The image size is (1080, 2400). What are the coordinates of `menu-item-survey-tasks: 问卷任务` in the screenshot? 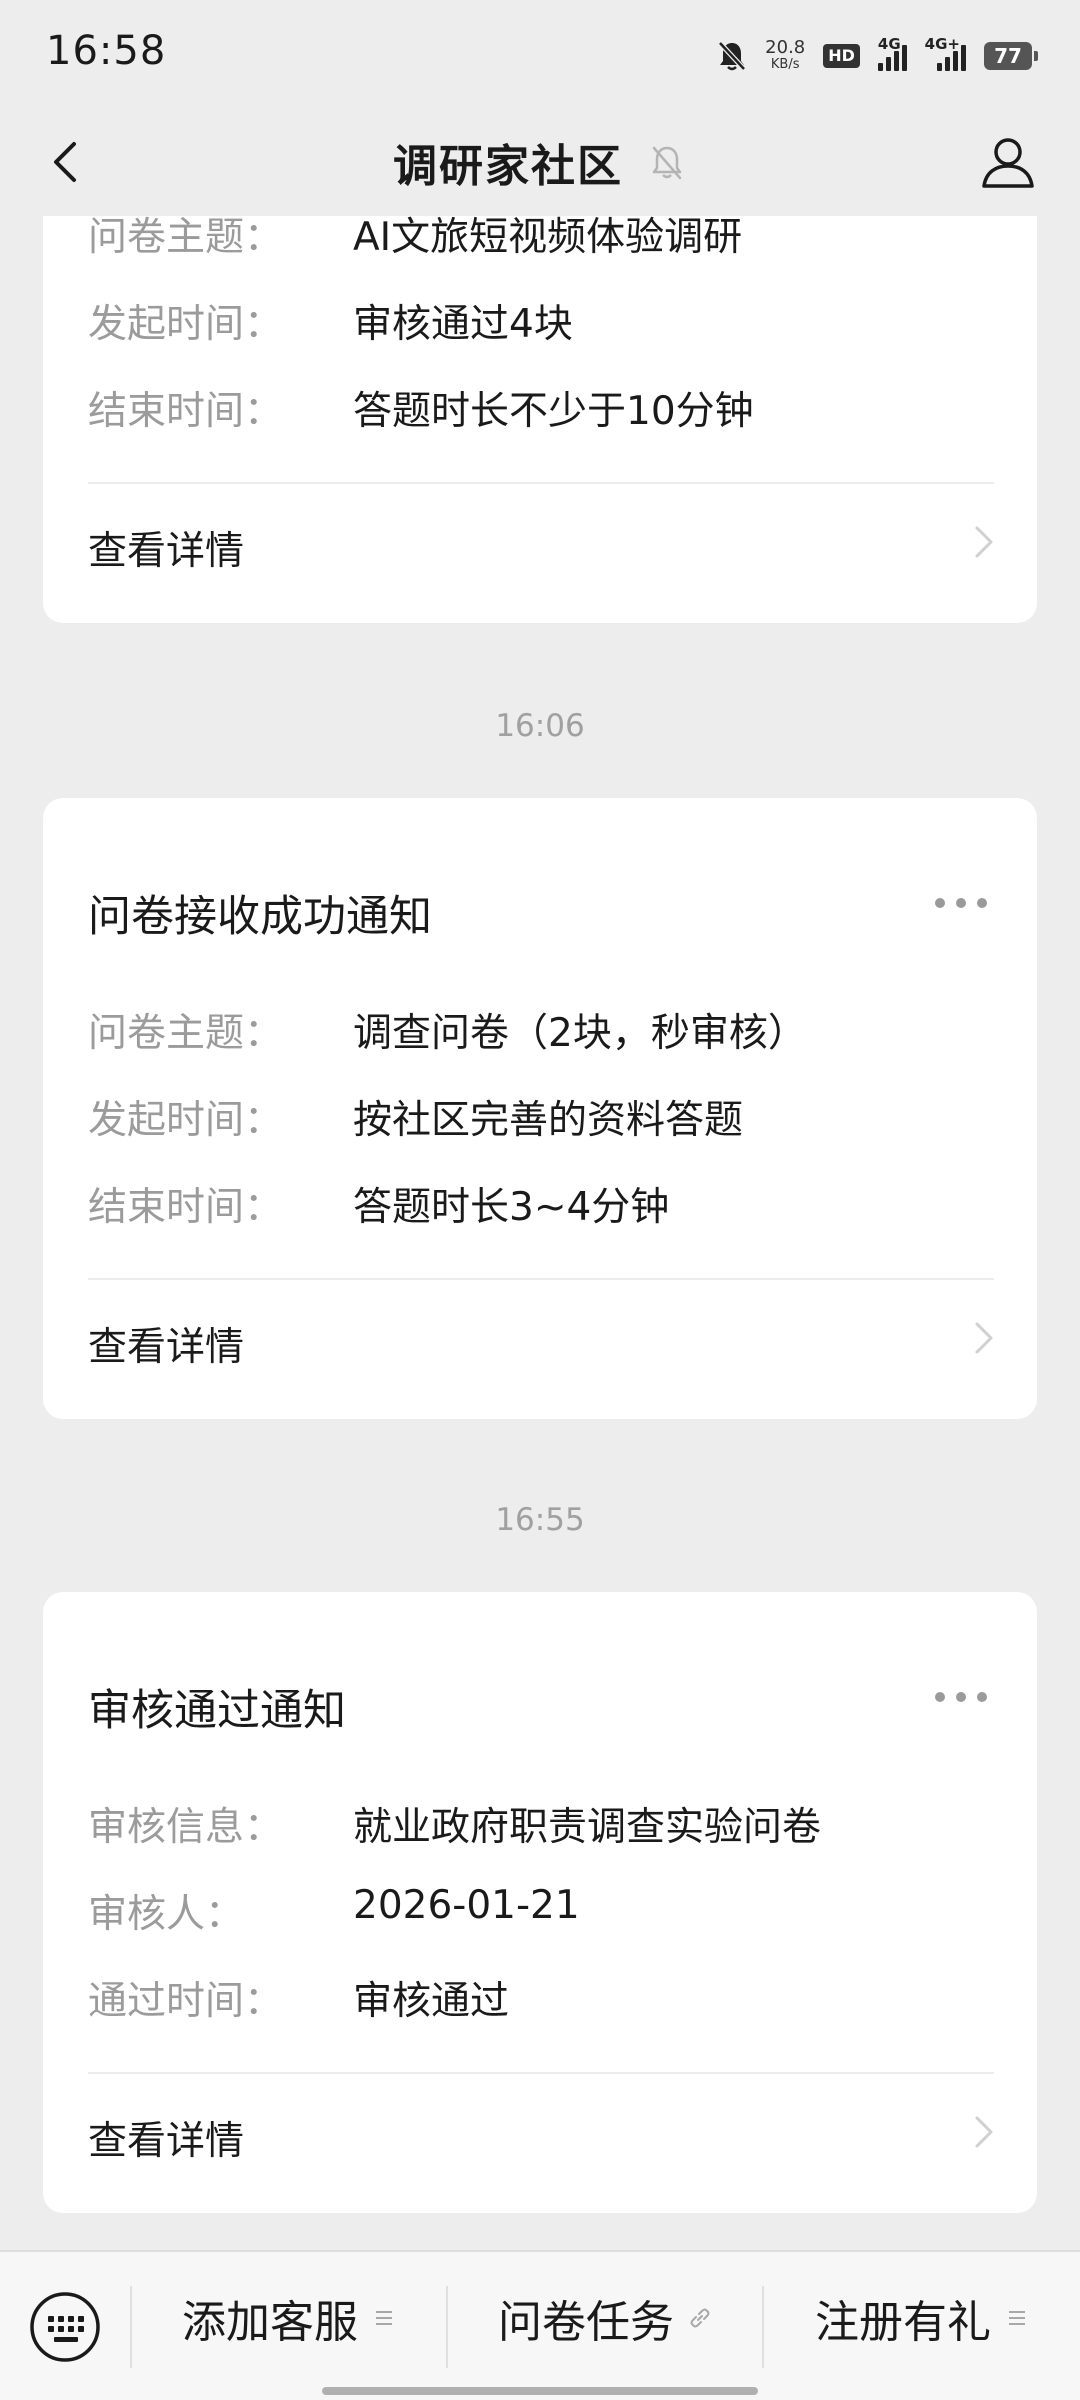 It's located at (605, 2318).